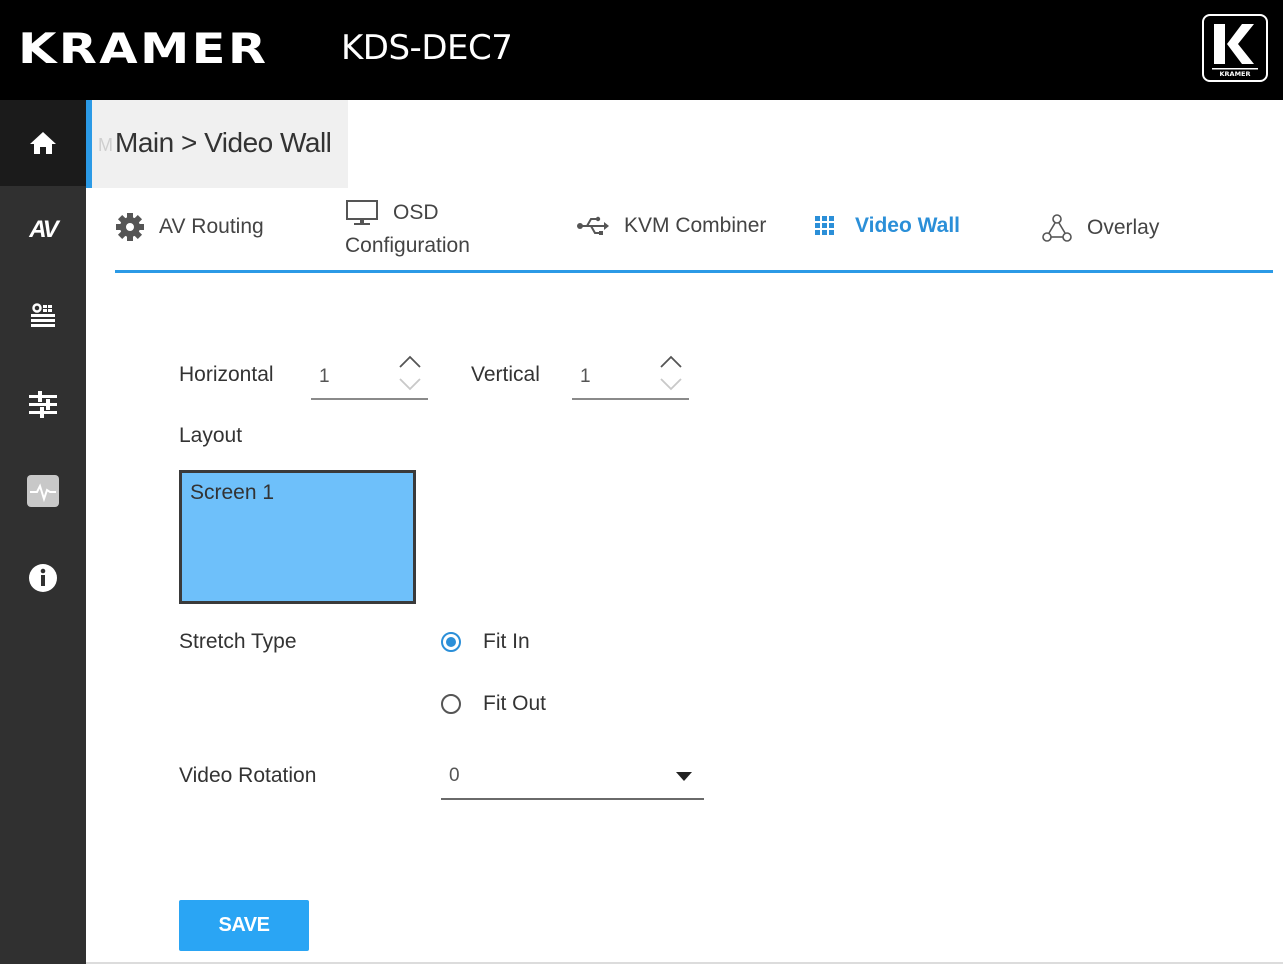  Describe the element at coordinates (1235, 74) in the screenshot. I see `logo-caption: KRAMER` at that location.